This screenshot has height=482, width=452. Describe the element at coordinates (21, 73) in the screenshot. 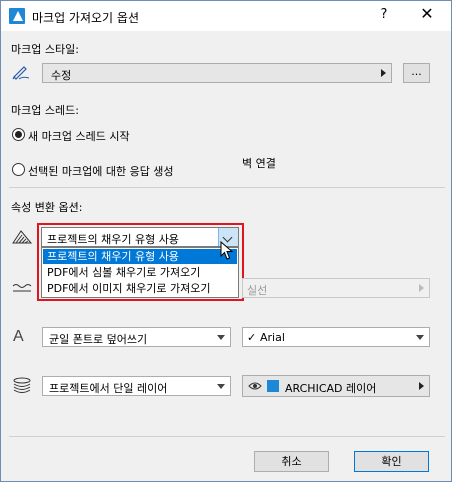

I see `pen-icon` at that location.